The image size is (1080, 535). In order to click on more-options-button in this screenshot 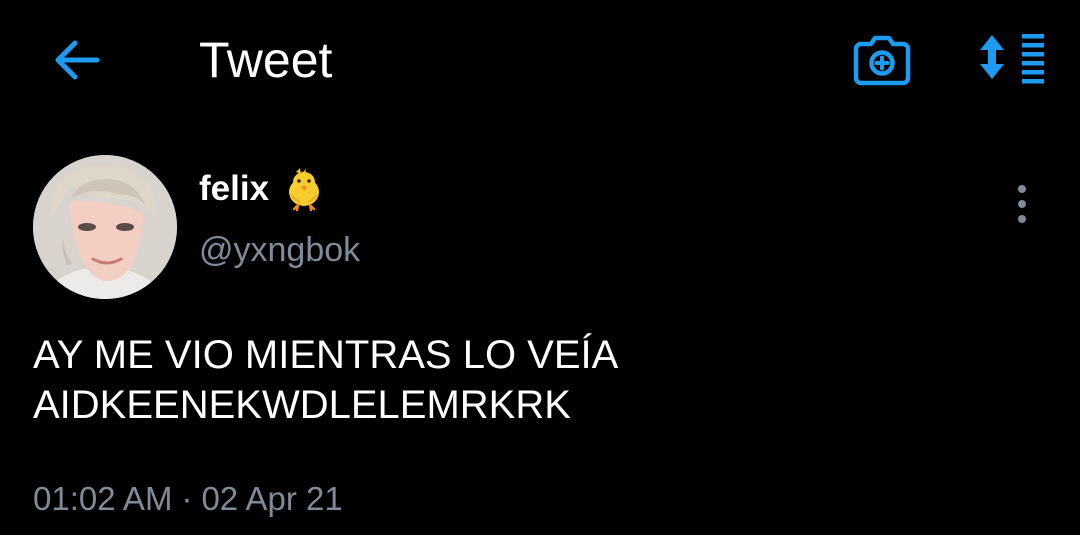, I will do `click(1022, 204)`.